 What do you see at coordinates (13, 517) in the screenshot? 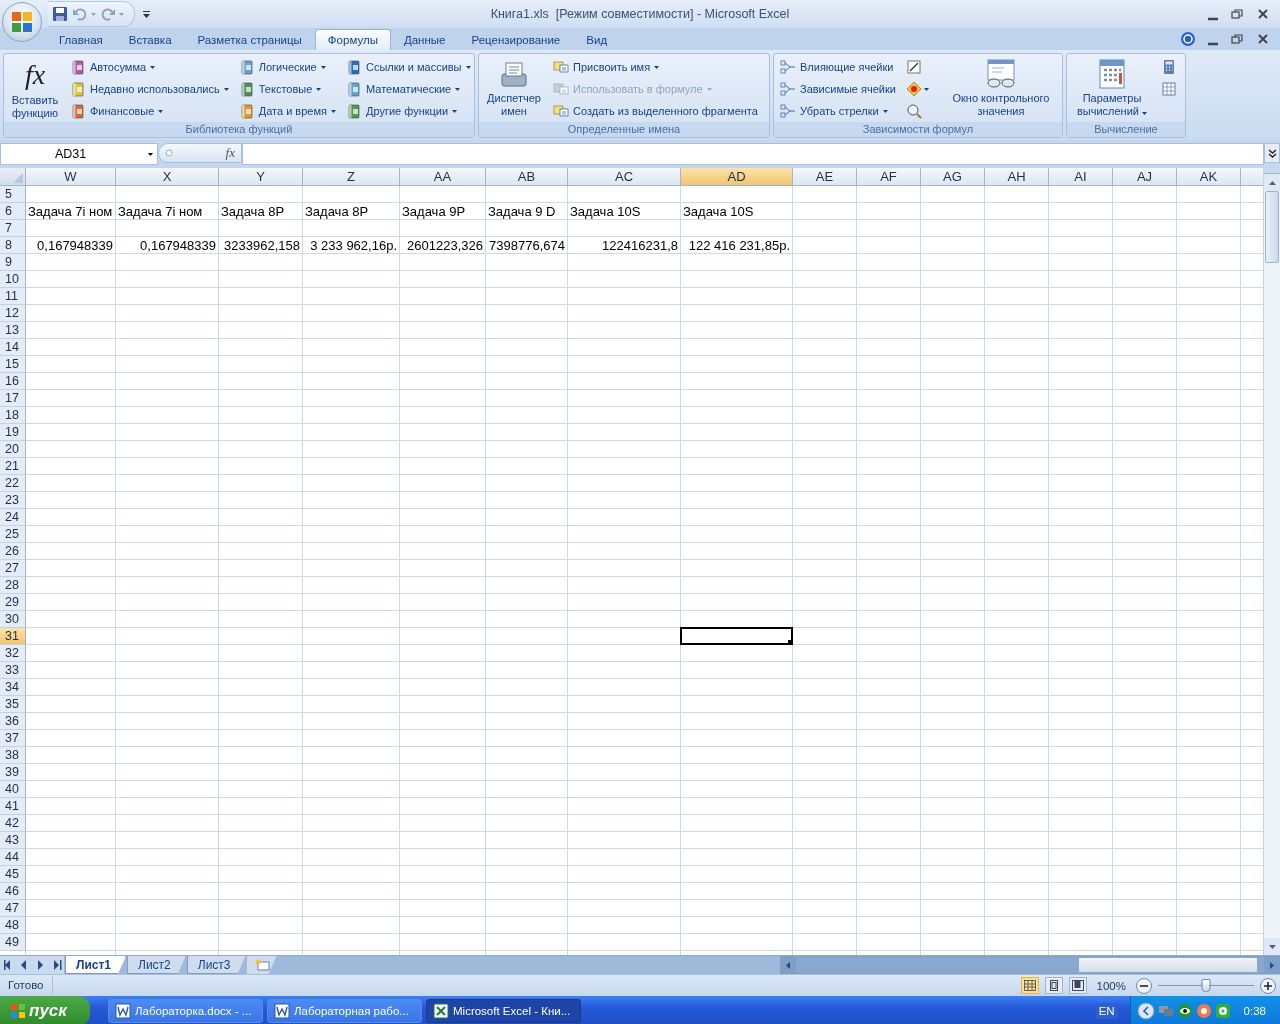
I see `row-header: 24` at bounding box center [13, 517].